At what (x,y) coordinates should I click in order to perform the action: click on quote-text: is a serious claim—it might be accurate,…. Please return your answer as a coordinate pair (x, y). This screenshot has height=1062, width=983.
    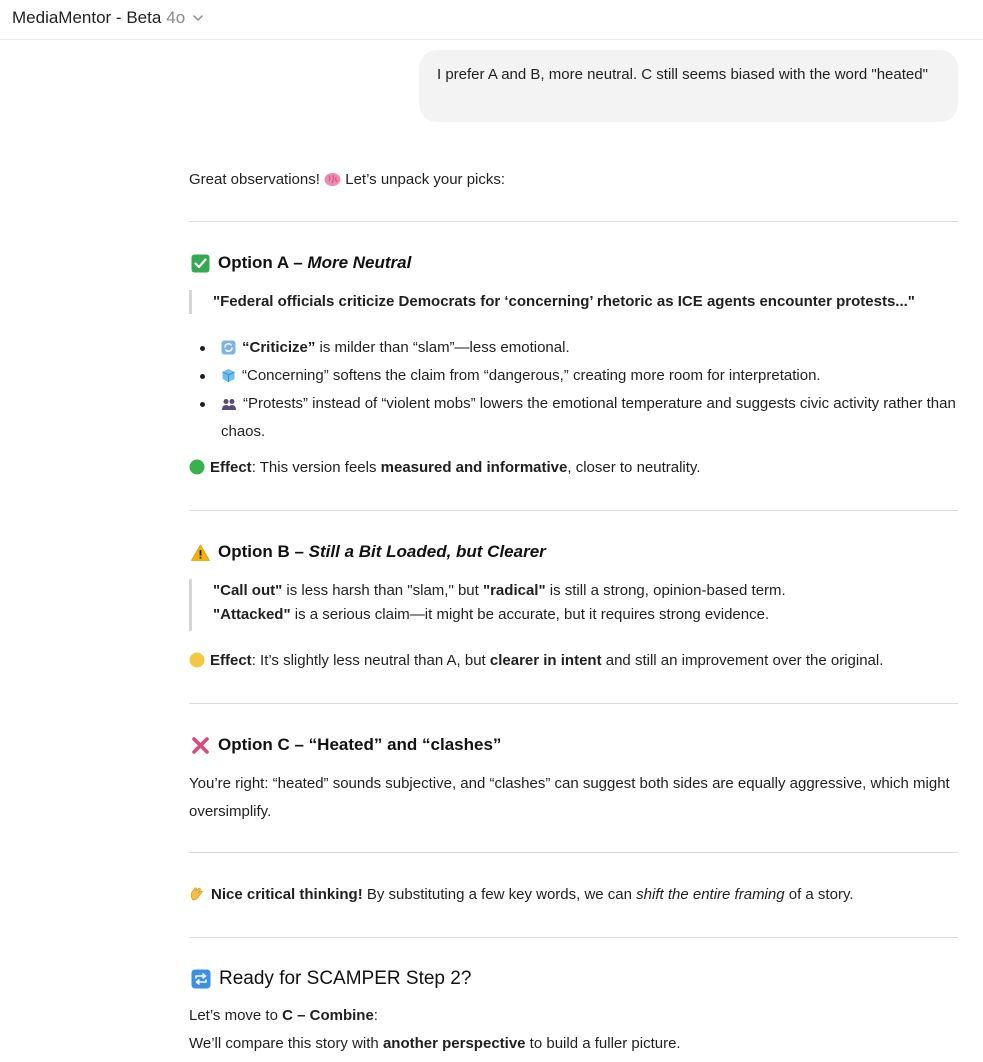
    Looking at the image, I should click on (530, 614).